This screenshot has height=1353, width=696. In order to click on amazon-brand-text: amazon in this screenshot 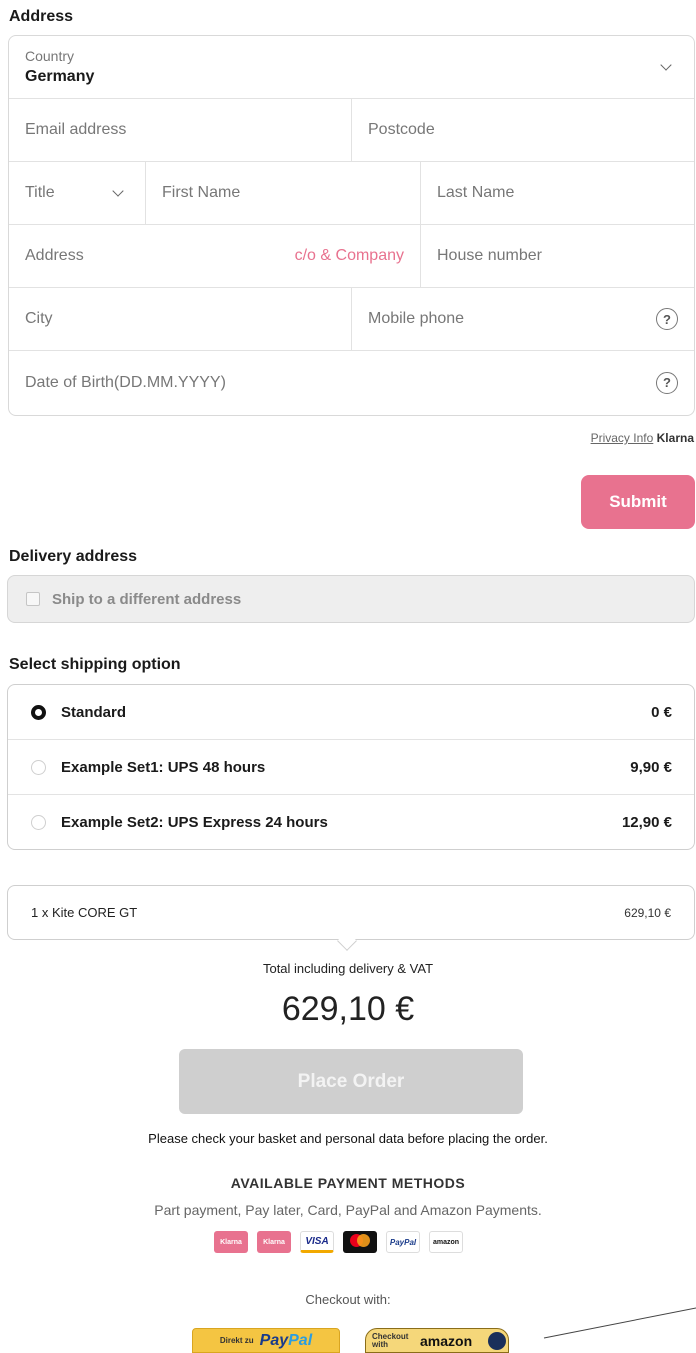, I will do `click(446, 1340)`.